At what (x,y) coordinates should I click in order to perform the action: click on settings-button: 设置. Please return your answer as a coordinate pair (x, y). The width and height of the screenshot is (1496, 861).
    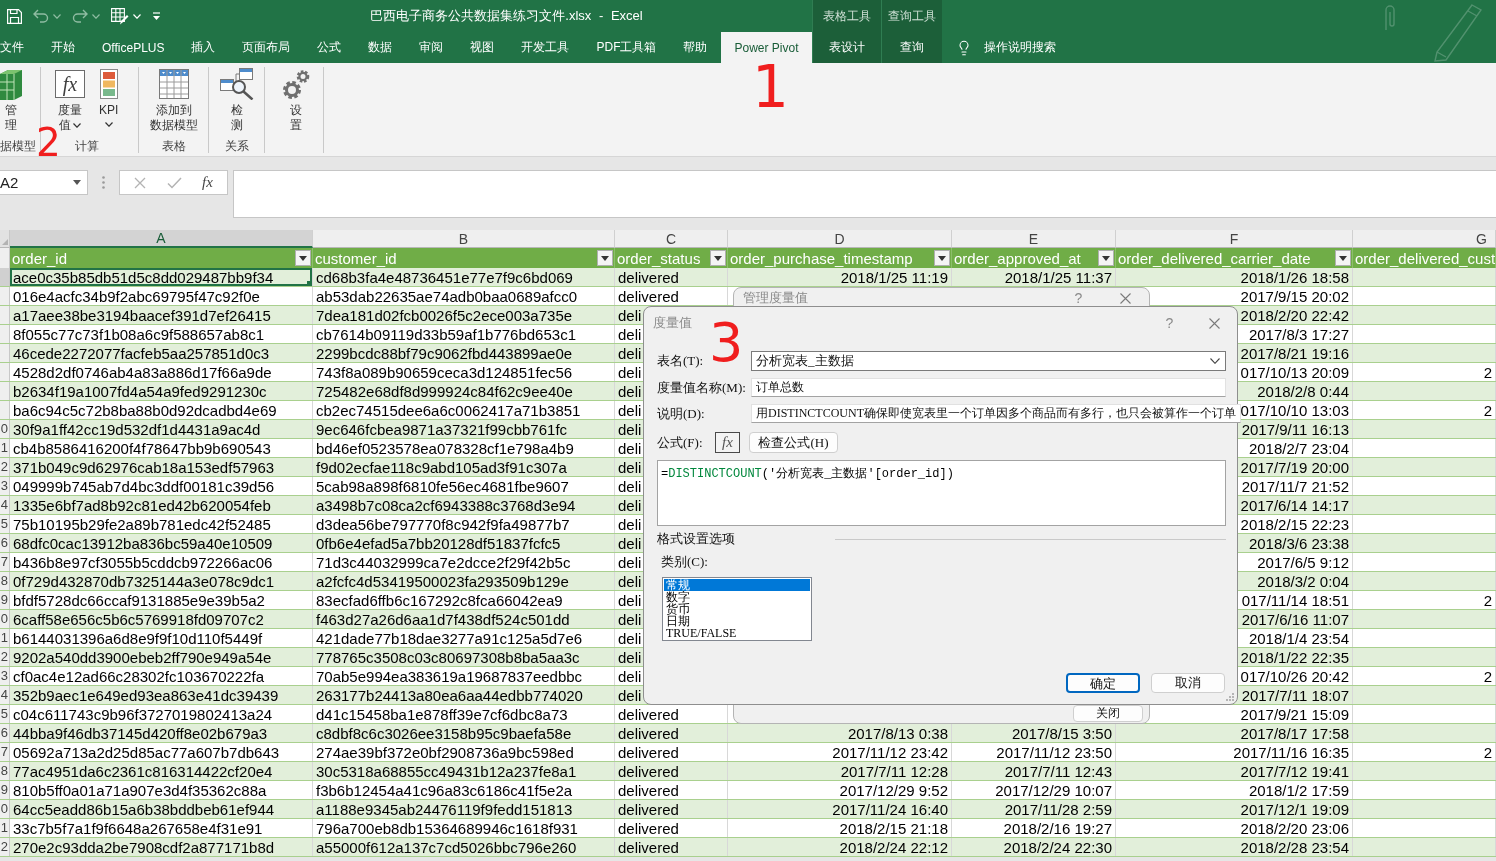
    Looking at the image, I should click on (296, 100).